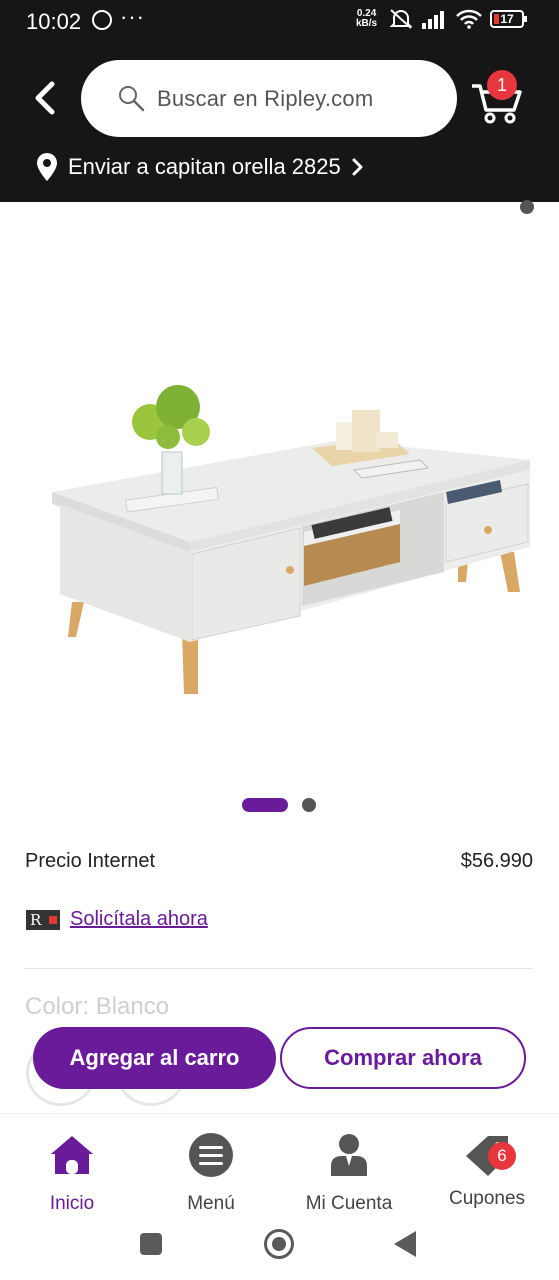  What do you see at coordinates (265, 98) in the screenshot?
I see `search-placeholder: Buscar en Ripley.com` at bounding box center [265, 98].